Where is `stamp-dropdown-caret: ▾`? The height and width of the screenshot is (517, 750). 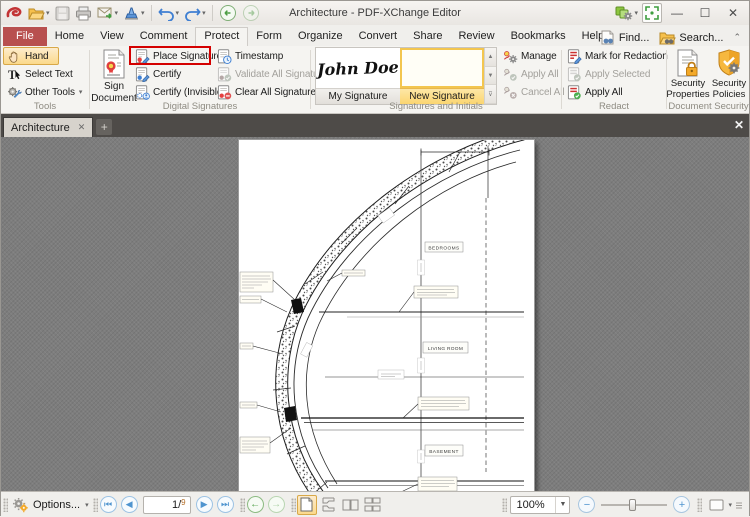 stamp-dropdown-caret: ▾ is located at coordinates (143, 13).